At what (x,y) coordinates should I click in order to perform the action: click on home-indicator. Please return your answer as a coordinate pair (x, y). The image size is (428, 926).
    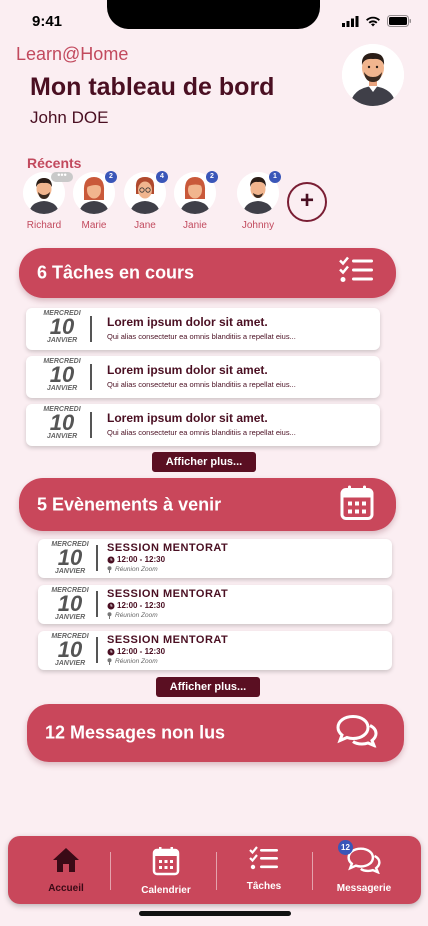
    Looking at the image, I should click on (215, 913).